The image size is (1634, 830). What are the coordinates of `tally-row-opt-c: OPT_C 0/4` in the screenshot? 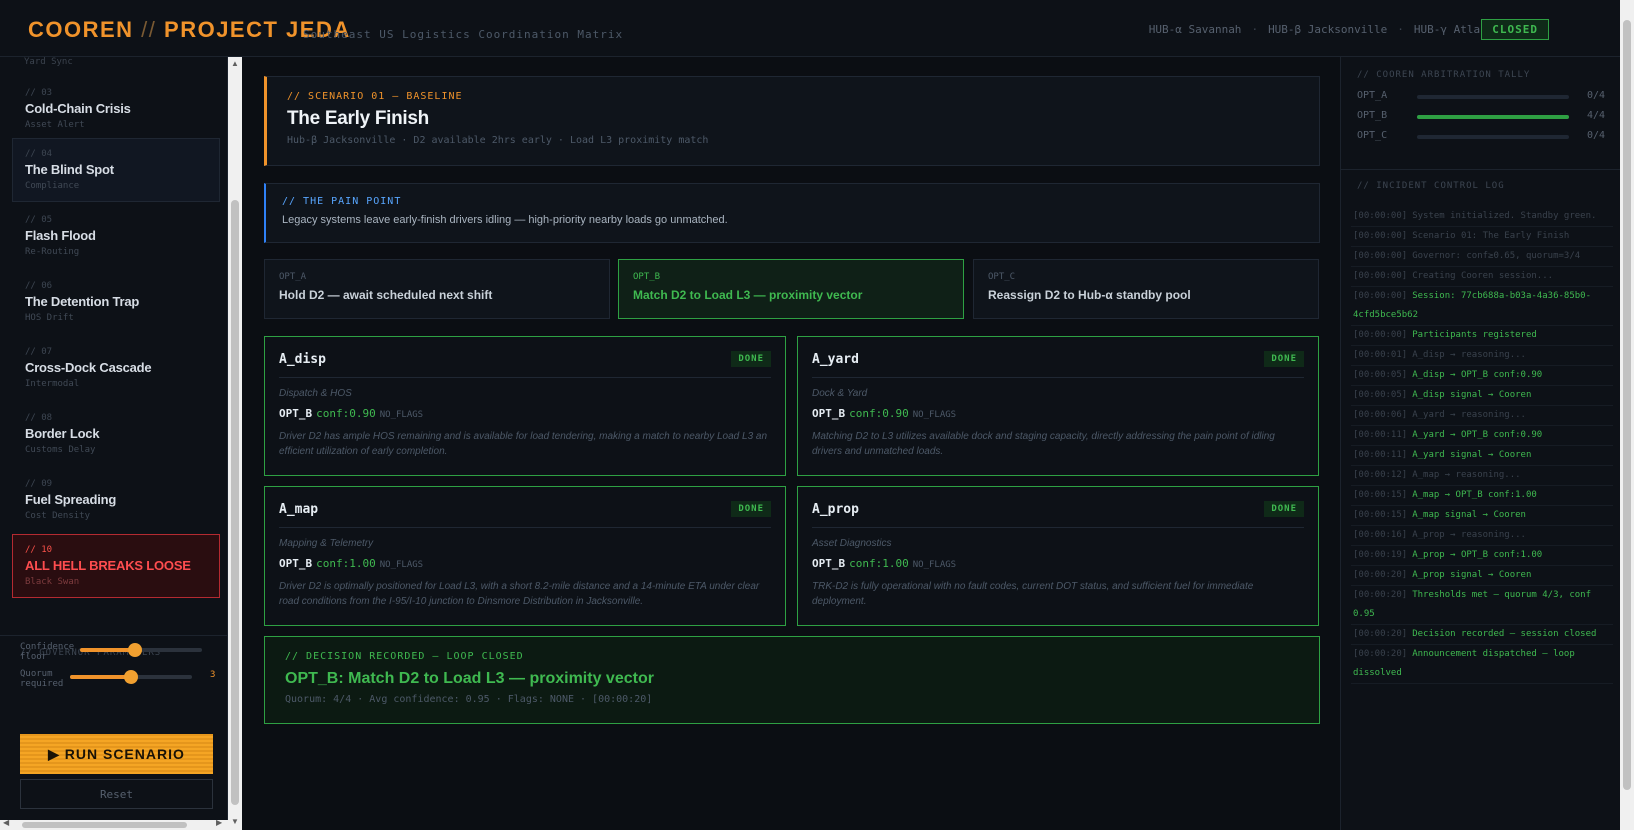 It's located at (1481, 137).